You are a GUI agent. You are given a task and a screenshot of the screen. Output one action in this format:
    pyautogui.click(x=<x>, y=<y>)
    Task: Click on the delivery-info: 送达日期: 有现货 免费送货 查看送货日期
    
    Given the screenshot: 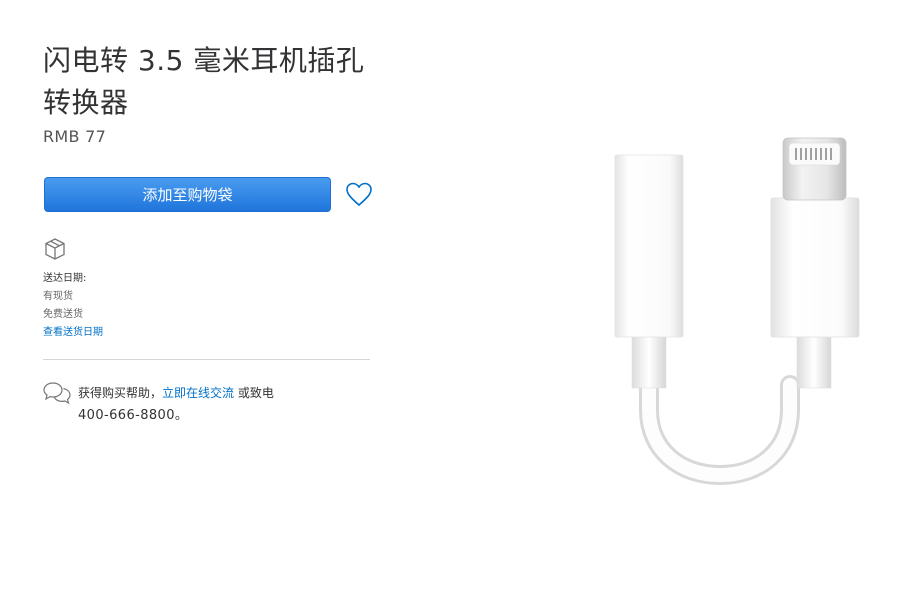 What is the action you would take?
    pyautogui.click(x=73, y=306)
    